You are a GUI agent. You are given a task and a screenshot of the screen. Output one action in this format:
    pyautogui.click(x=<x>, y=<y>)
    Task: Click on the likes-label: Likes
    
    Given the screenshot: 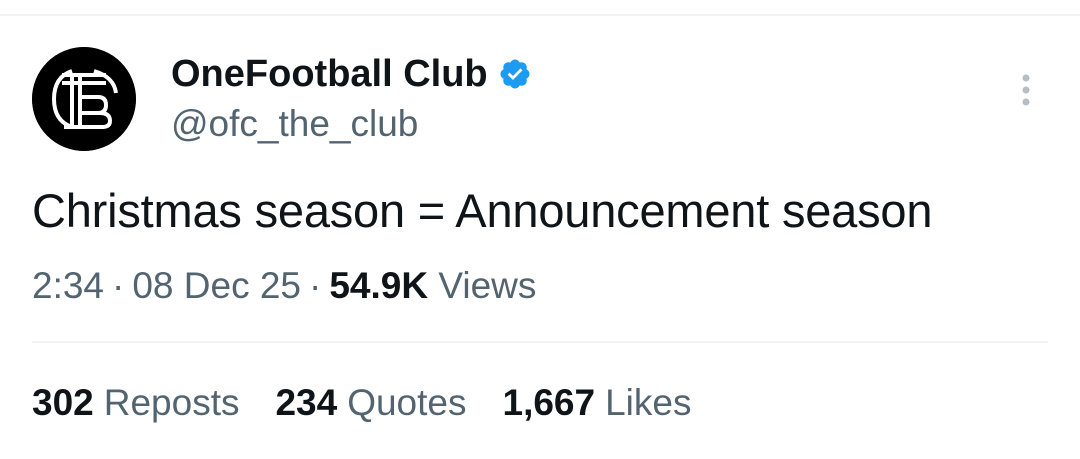 What is the action you would take?
    pyautogui.click(x=648, y=402)
    